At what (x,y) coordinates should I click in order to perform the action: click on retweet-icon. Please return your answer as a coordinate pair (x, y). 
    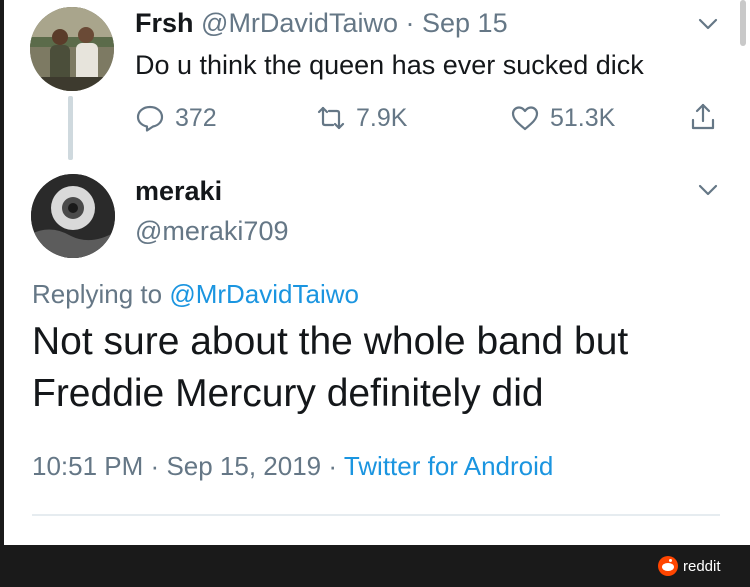
    Looking at the image, I should click on (331, 118).